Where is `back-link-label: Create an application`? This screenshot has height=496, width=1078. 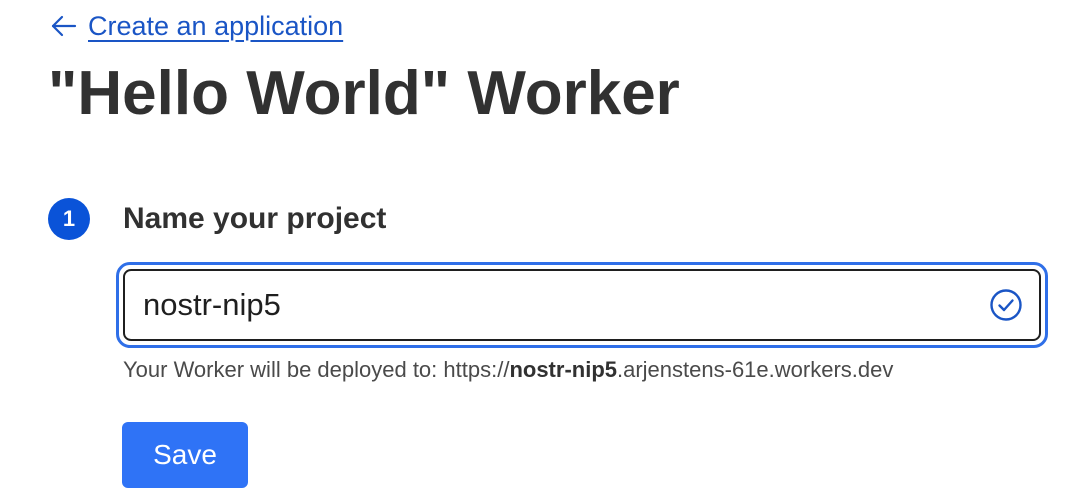
back-link-label: Create an application is located at coordinates (216, 25).